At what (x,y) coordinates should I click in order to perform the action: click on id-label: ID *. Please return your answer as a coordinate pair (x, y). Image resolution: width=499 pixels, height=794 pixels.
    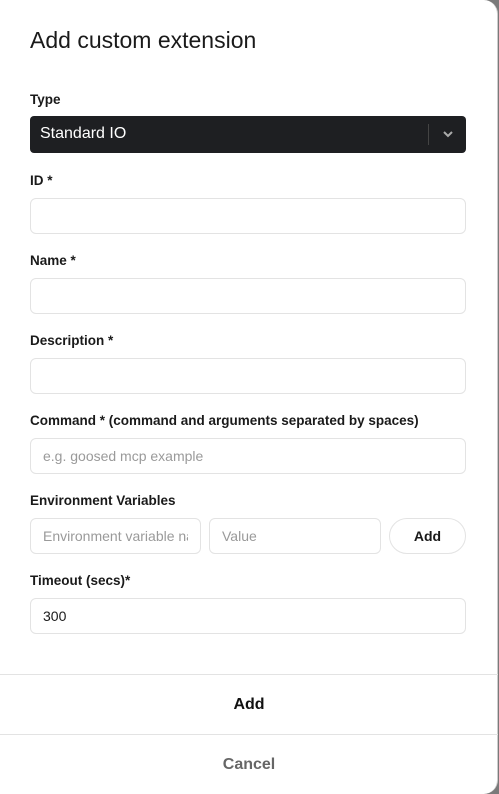
    Looking at the image, I should click on (41, 180).